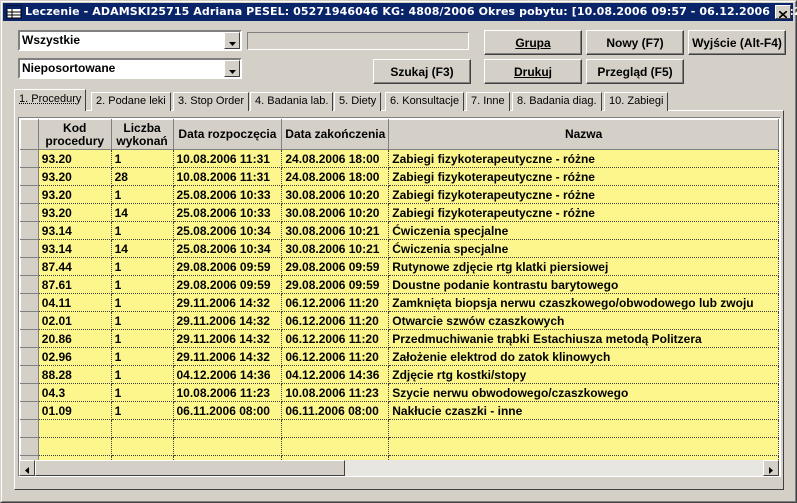 The image size is (797, 503). Describe the element at coordinates (335, 177) in the screenshot. I see `cell-data-zakonczenia: 24.08.2006 18:00` at that location.